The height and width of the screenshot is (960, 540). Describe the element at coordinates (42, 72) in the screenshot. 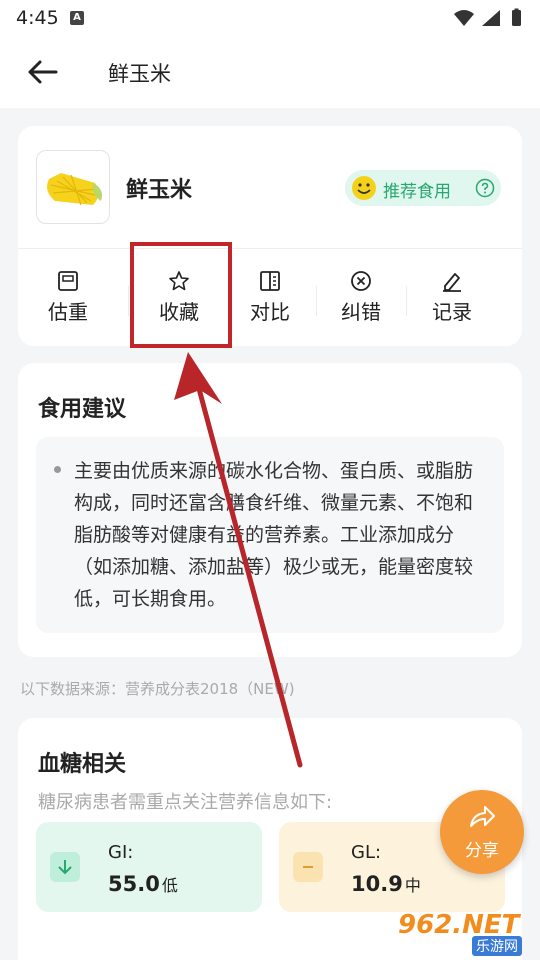

I see `back-arrow-icon` at that location.